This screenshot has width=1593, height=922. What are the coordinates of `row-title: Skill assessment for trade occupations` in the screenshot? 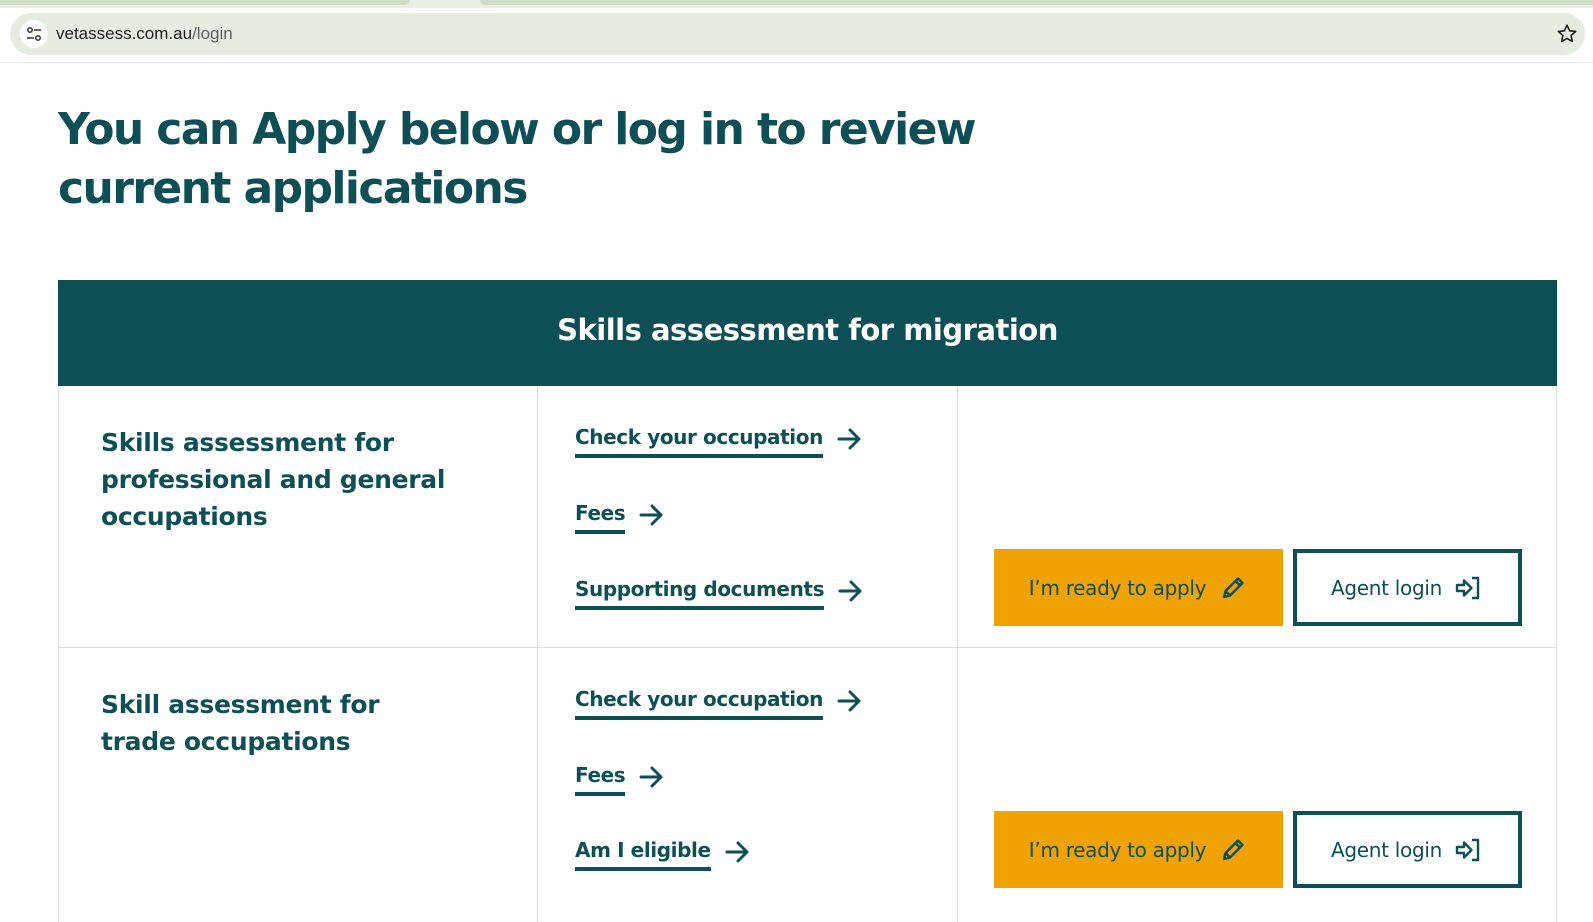 It's located at (240, 723).